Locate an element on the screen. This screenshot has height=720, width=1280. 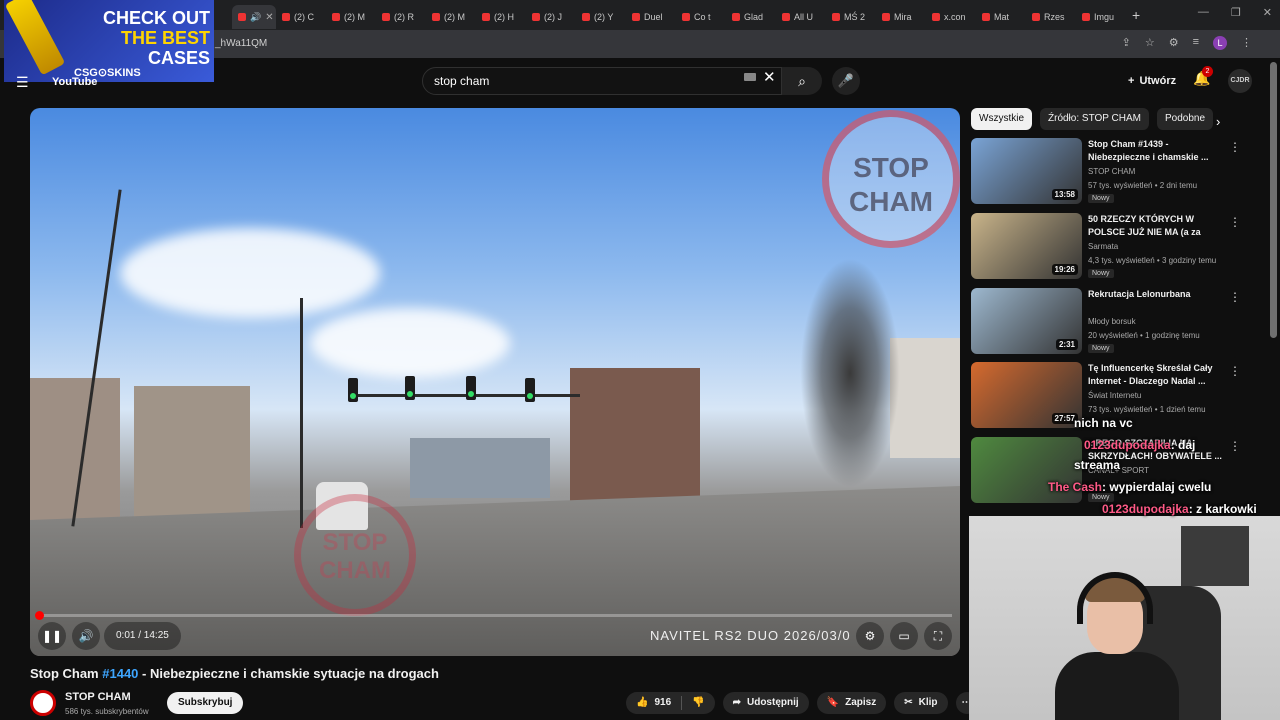
clip-button: ✂ Klip is located at coordinates (921, 703).